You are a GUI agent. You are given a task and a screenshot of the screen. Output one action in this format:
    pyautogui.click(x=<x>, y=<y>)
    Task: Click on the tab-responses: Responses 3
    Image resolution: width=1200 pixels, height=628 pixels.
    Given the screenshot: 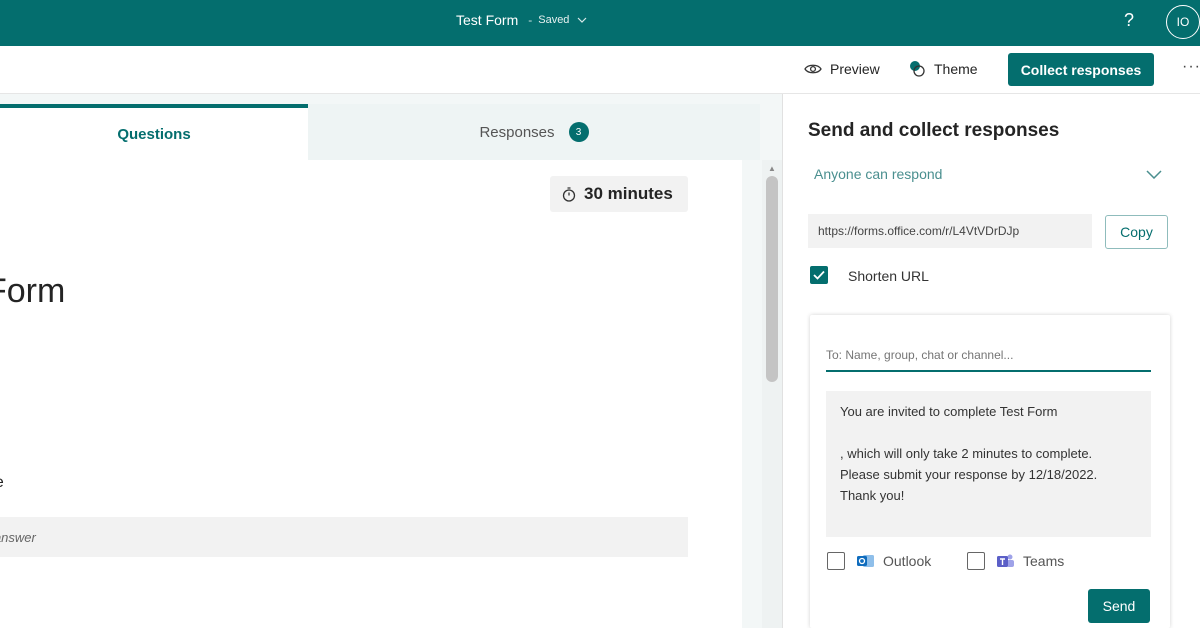 What is the action you would take?
    pyautogui.click(x=534, y=132)
    